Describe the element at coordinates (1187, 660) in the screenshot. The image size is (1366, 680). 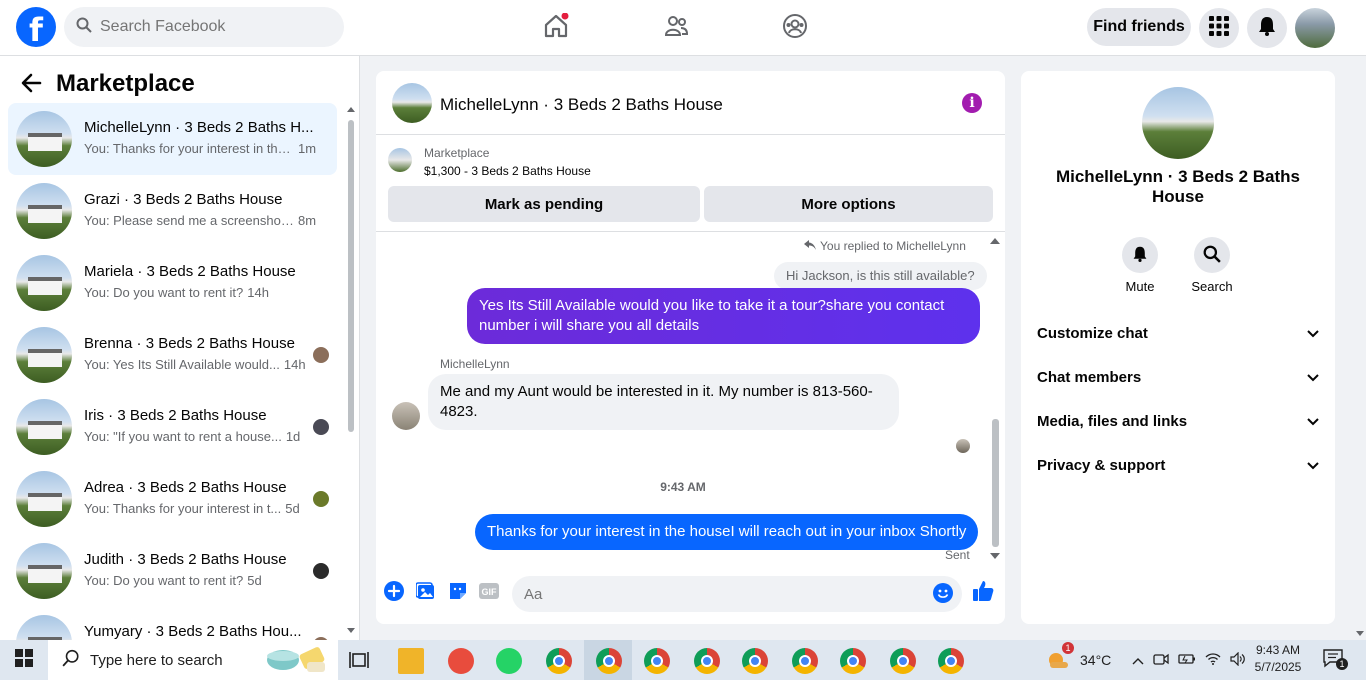
I see `battery-icon` at that location.